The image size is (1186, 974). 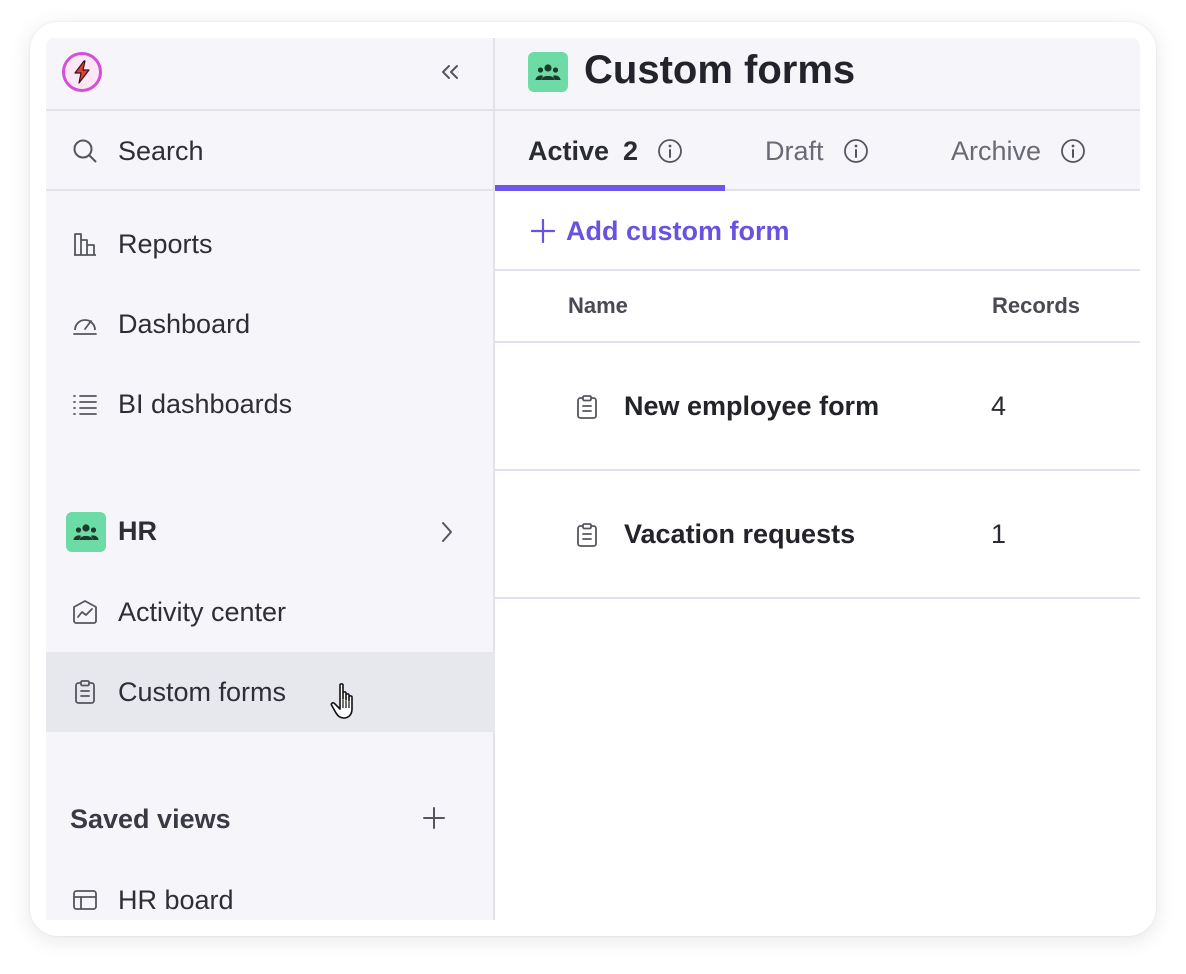 I want to click on tab-label: Draft, so click(x=794, y=150).